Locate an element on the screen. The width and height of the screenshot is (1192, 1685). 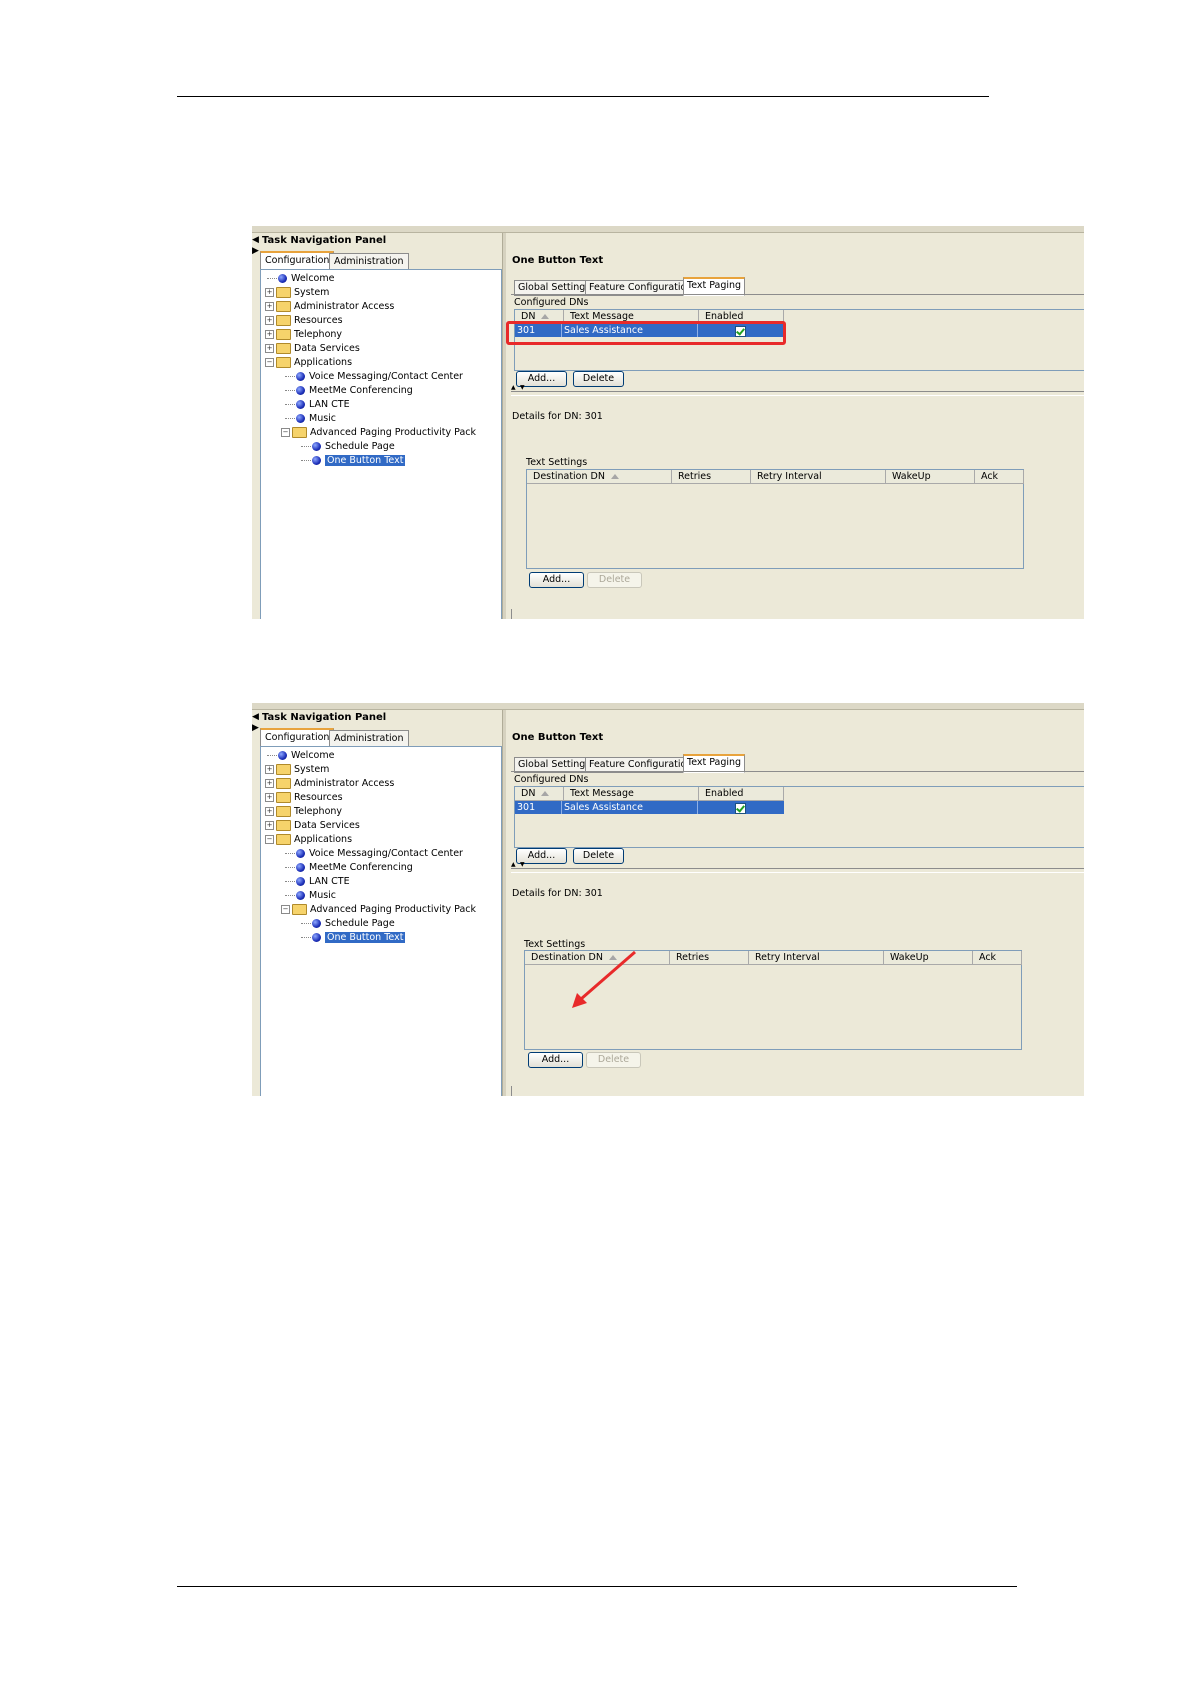
toolbar-strip is located at coordinates (668, 706).